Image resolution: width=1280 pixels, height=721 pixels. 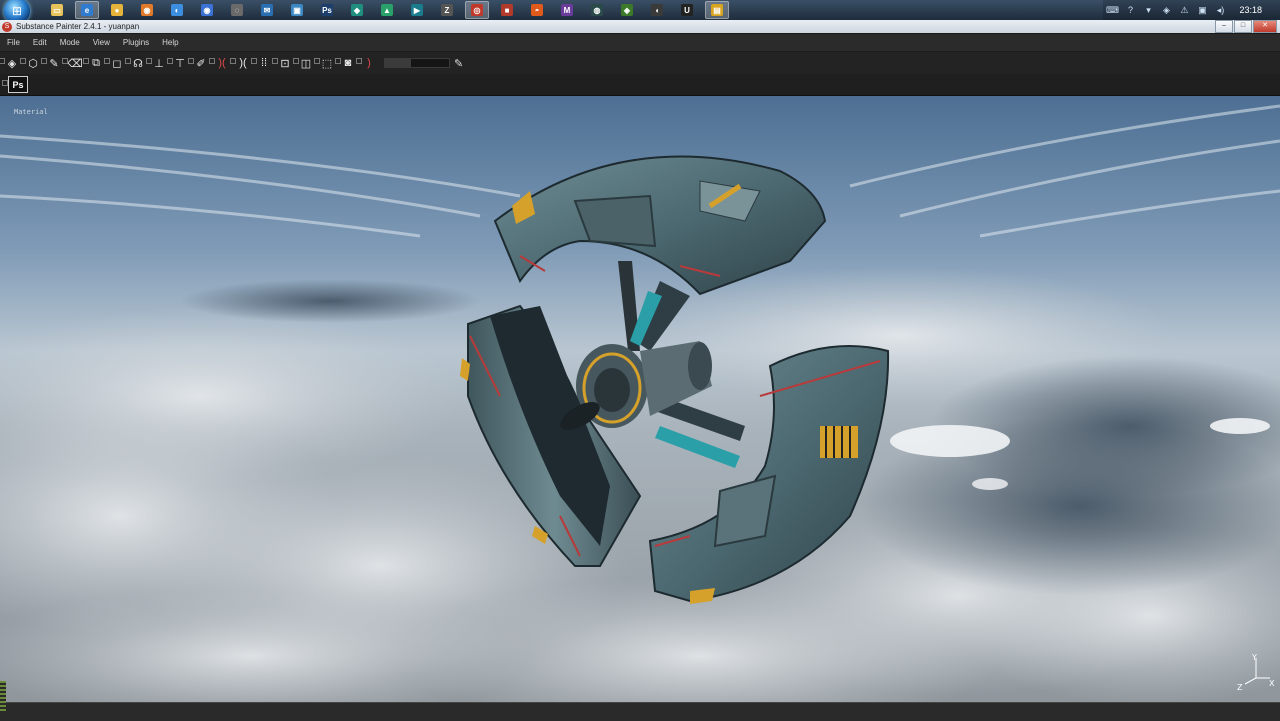 What do you see at coordinates (31, 112) in the screenshot?
I see `viewport-mode-label: Material` at bounding box center [31, 112].